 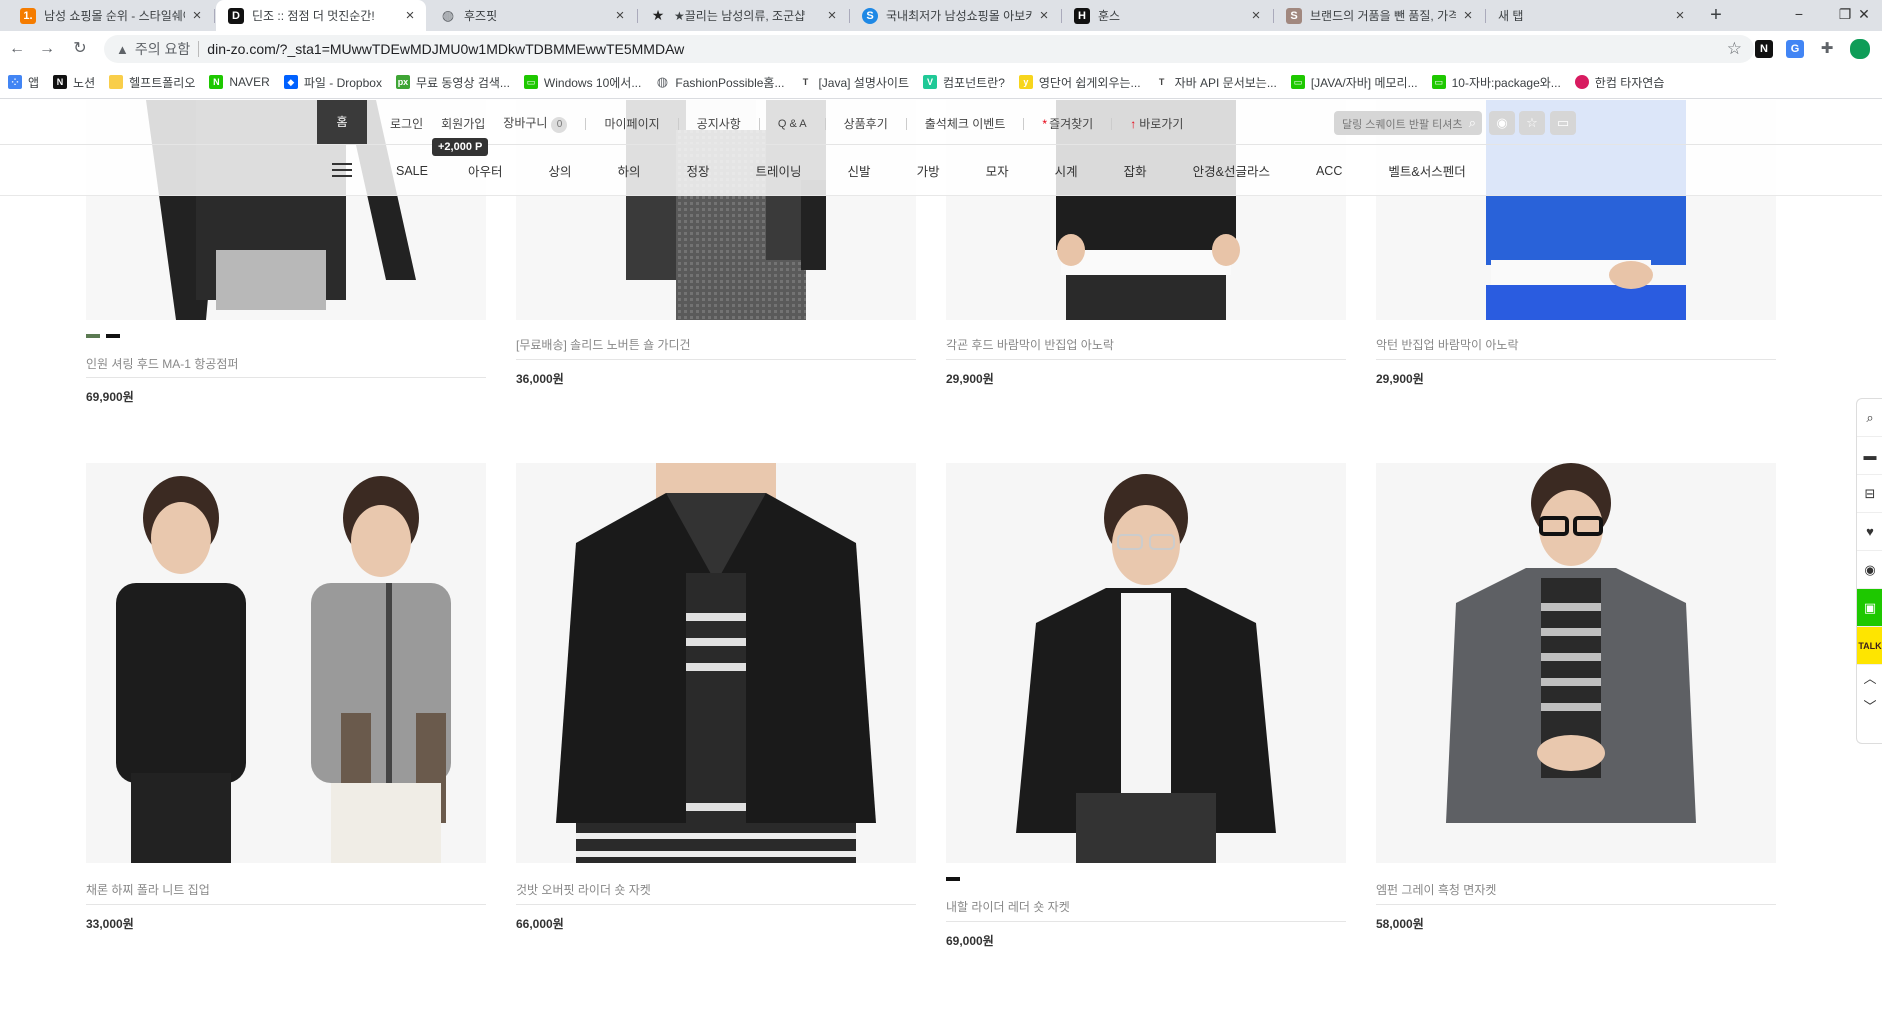 What do you see at coordinates (1869, 456) in the screenshot?
I see `truck-icon: ▬` at bounding box center [1869, 456].